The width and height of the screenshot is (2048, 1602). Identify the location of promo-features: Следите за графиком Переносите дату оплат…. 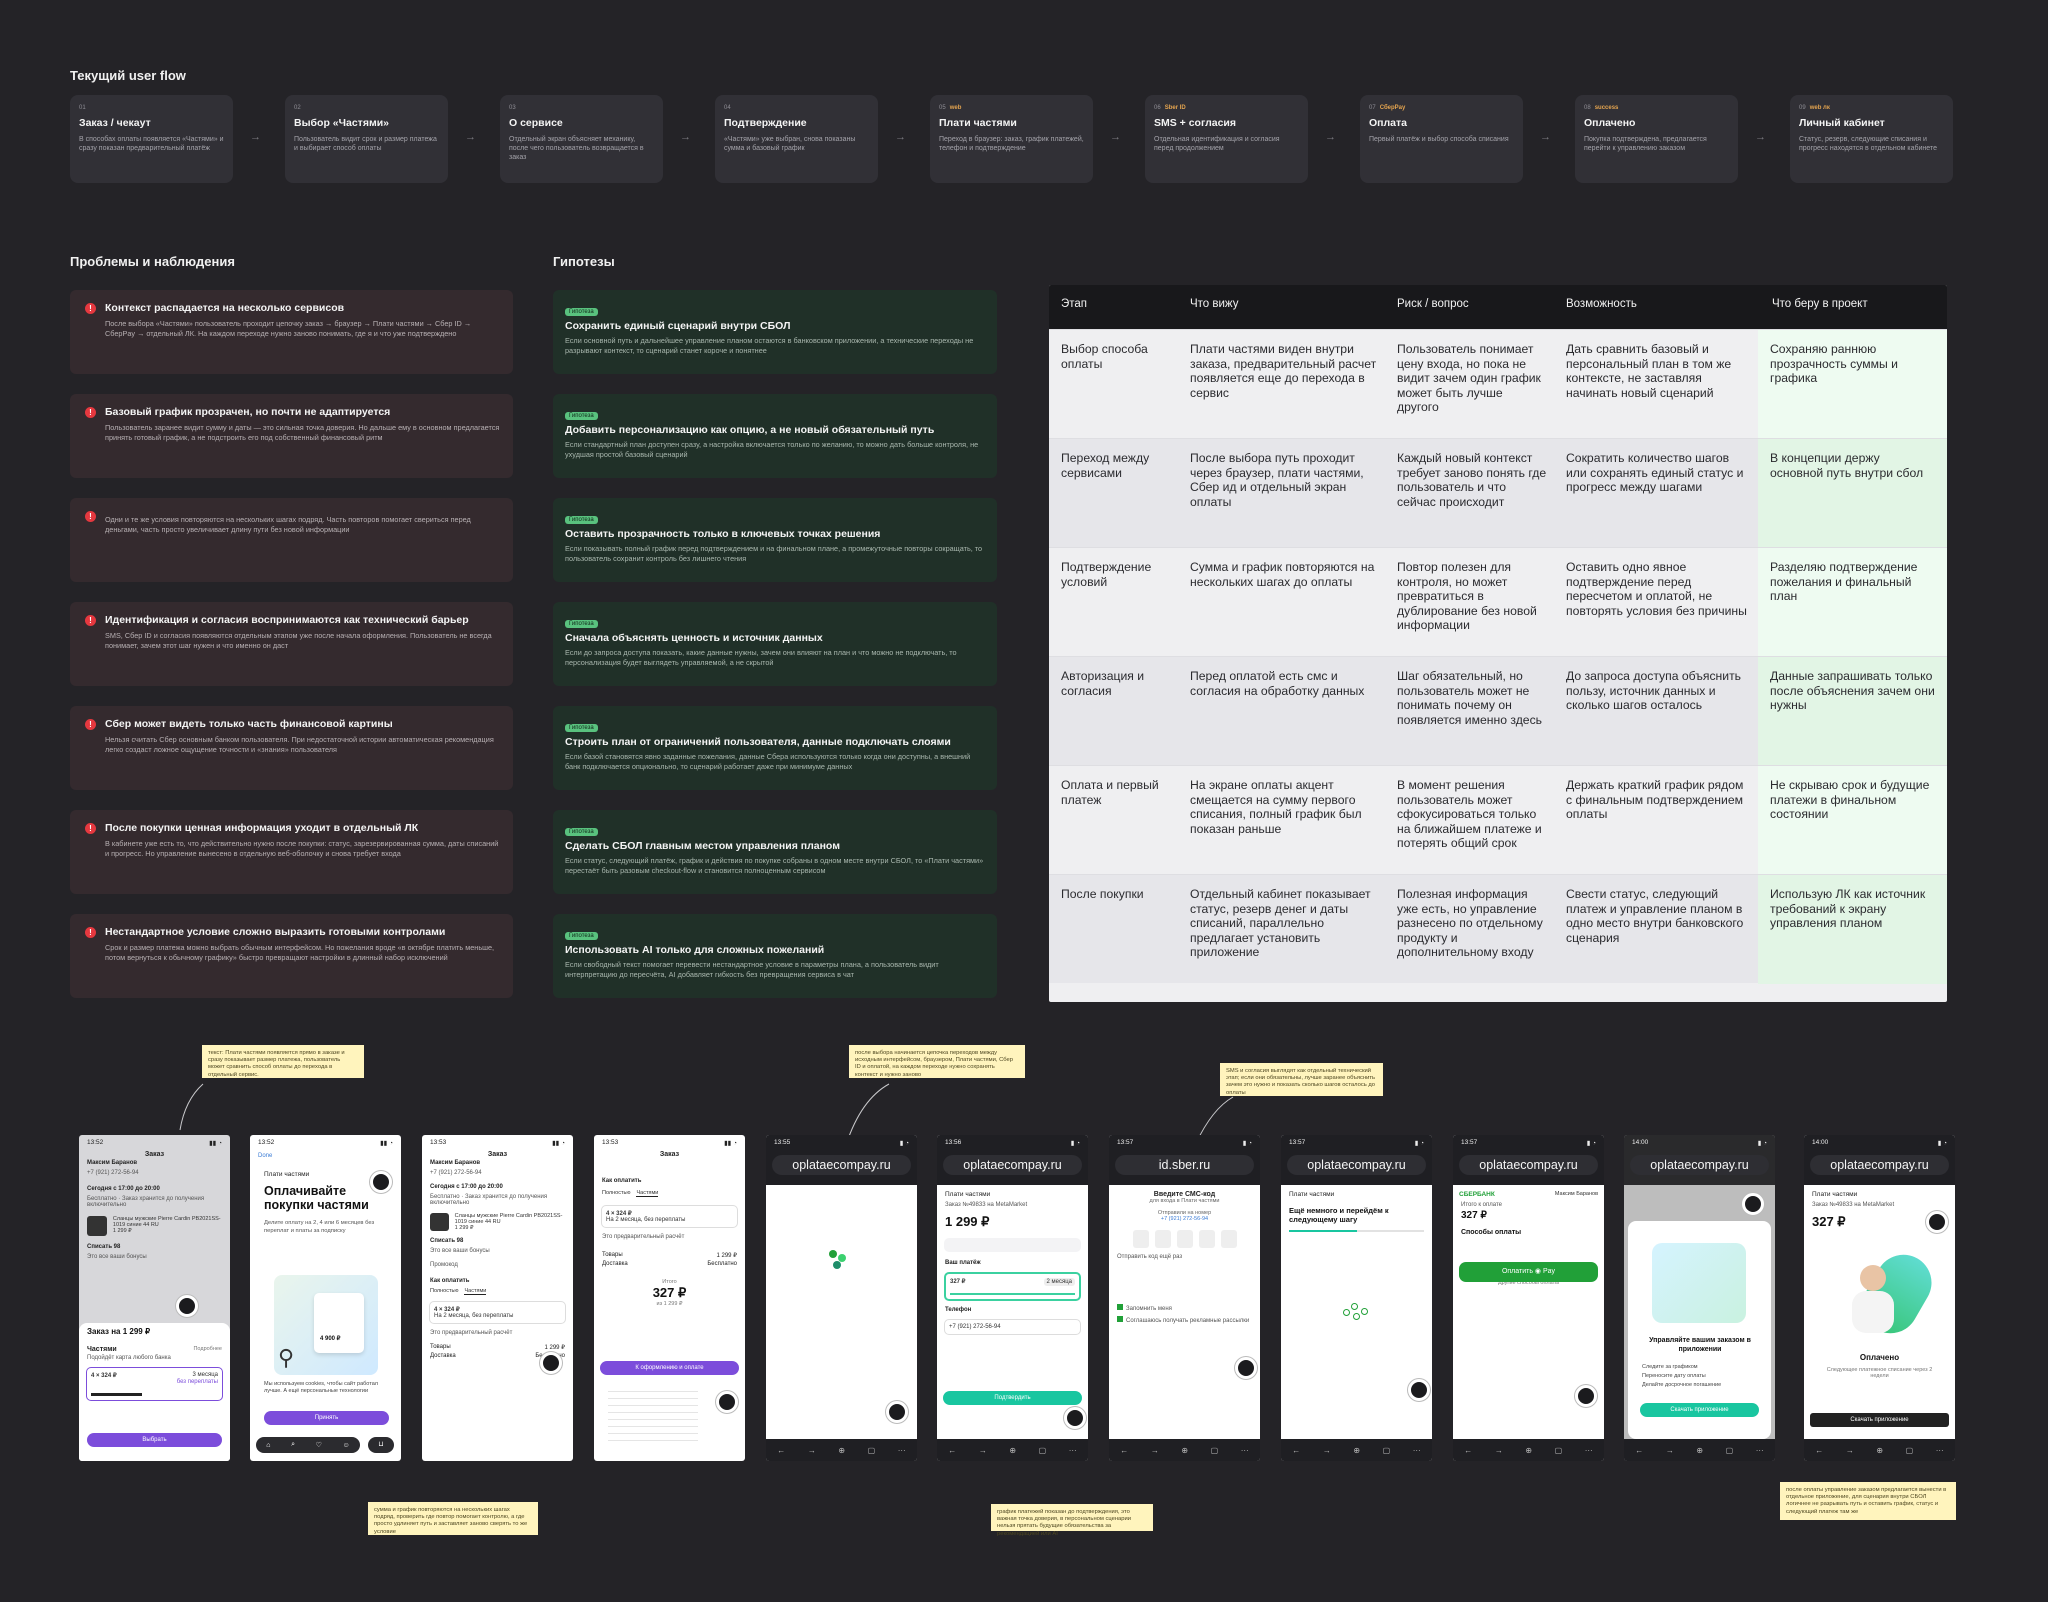
(1682, 1376).